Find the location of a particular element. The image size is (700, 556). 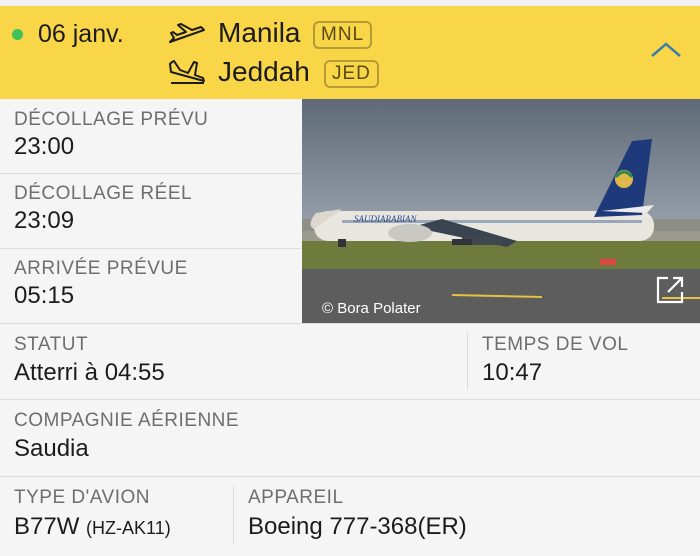

arrival-code-badge: JED is located at coordinates (351, 74).